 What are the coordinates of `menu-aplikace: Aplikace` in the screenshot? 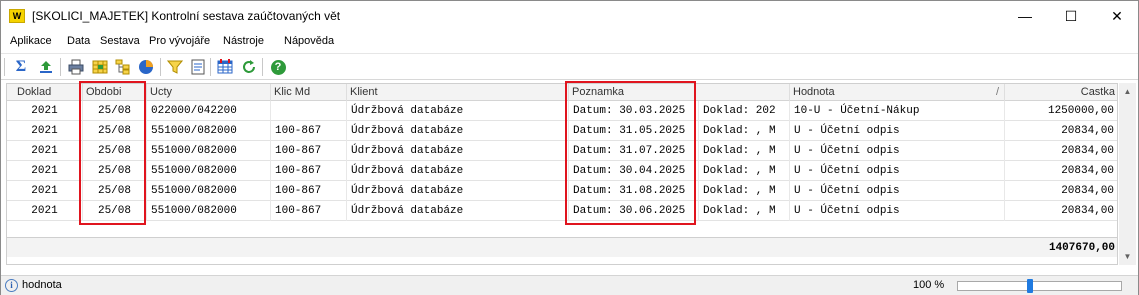 It's located at (31, 41).